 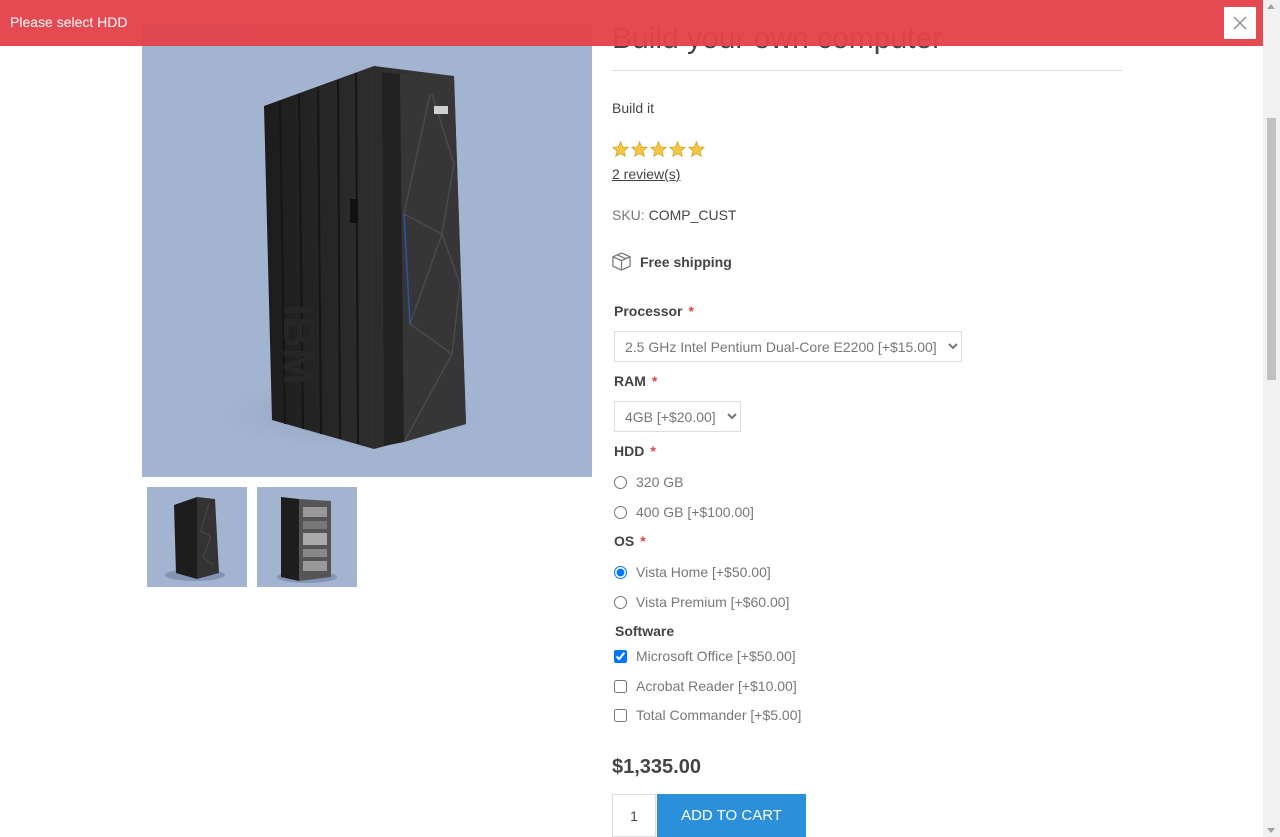 What do you see at coordinates (656, 767) in the screenshot?
I see `product-price: $1,335.00` at bounding box center [656, 767].